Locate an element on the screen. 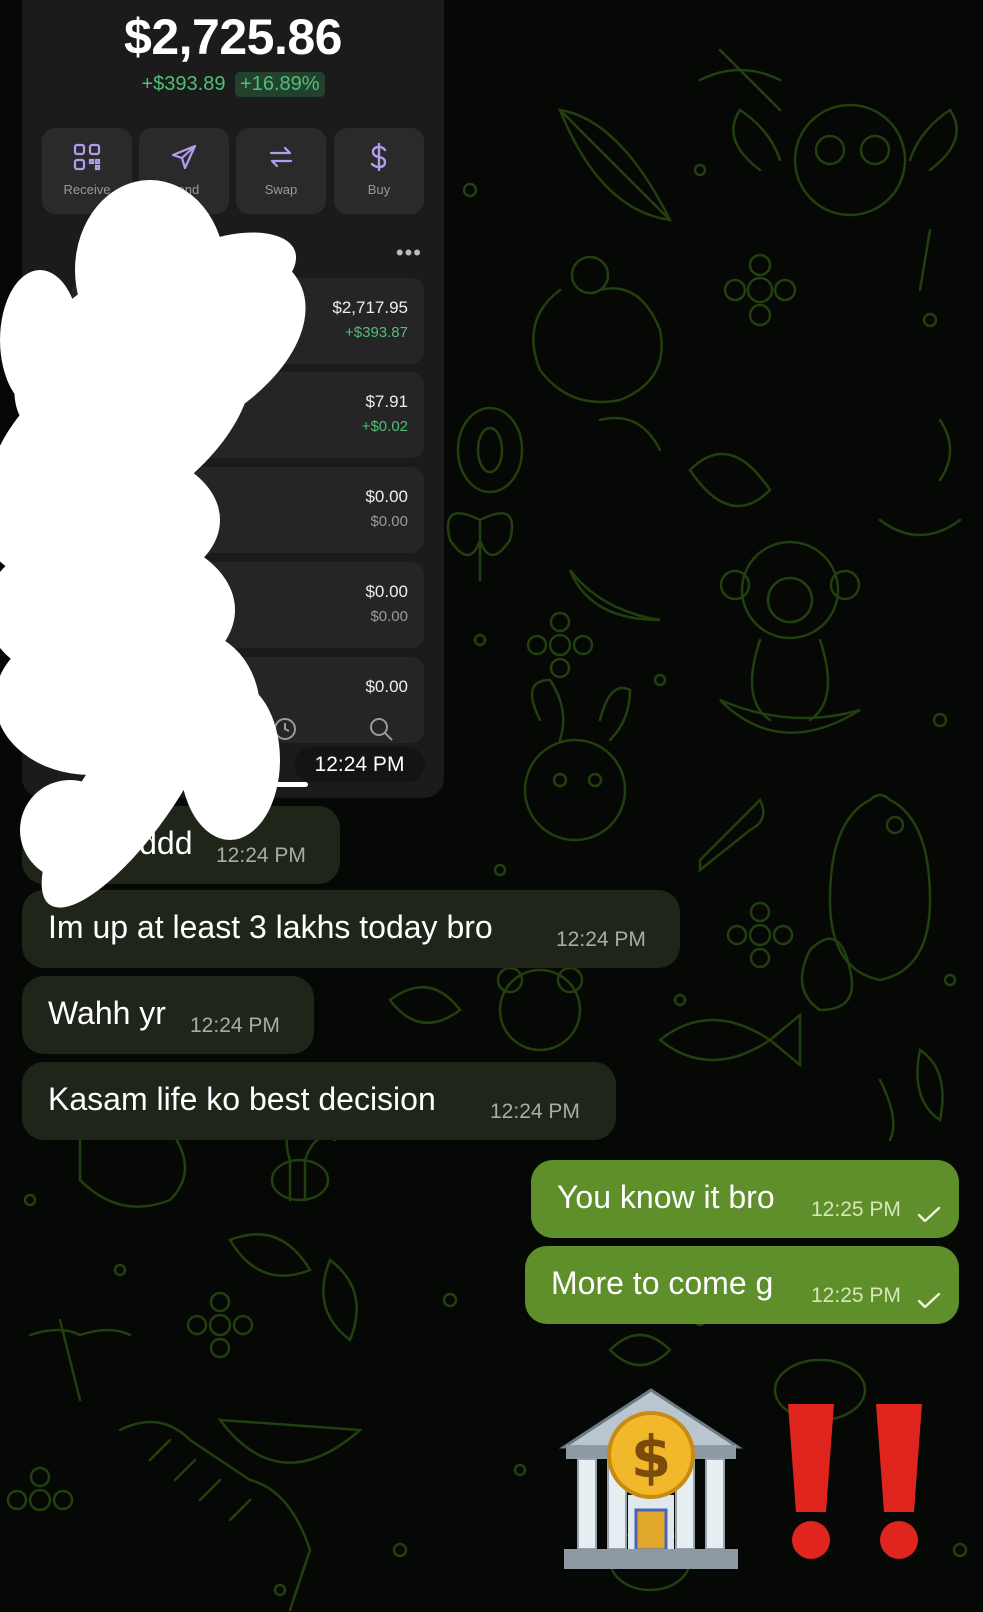  token-row: $7.91 +$0.02 is located at coordinates (248, 415).